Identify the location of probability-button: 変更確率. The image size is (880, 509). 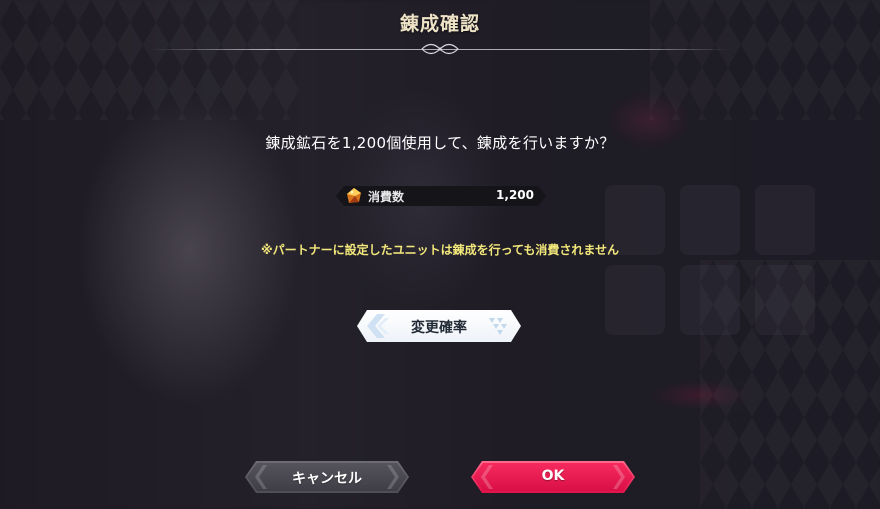
(439, 326).